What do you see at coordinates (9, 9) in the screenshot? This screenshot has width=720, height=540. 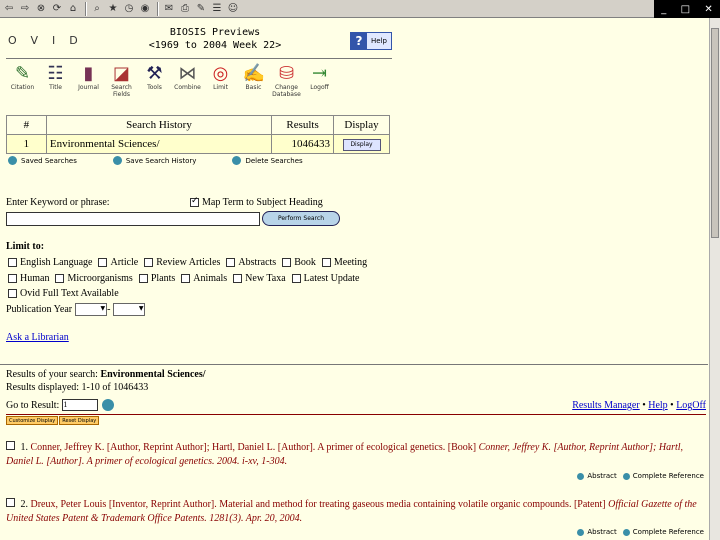 I see `back-icon: ⇦` at bounding box center [9, 9].